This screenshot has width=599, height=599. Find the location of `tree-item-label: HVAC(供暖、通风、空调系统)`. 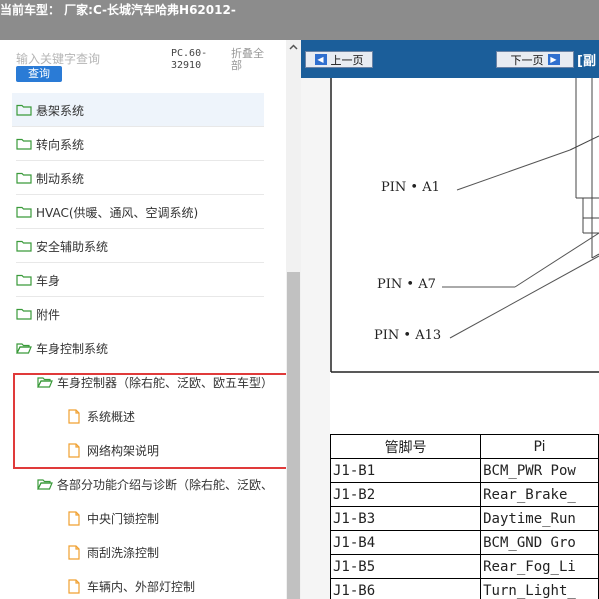

tree-item-label: HVAC(供暖、通风、空调系统) is located at coordinates (117, 212).